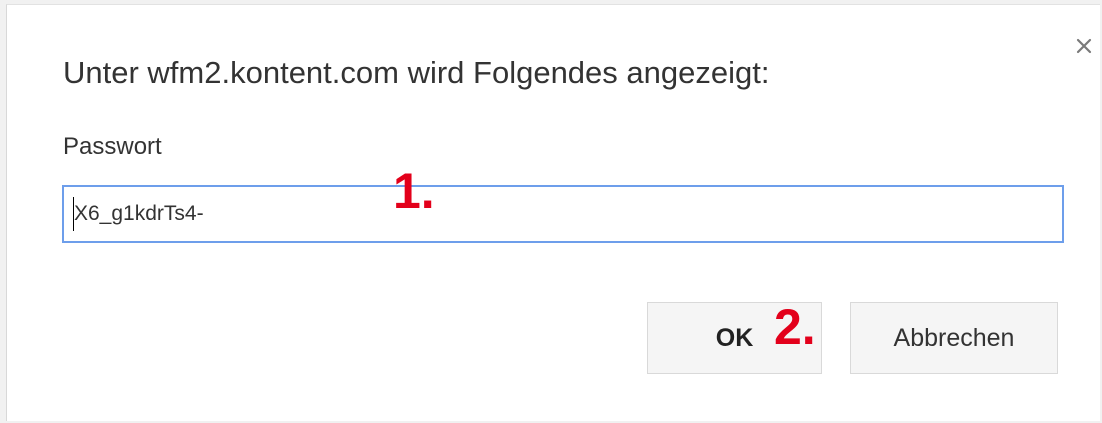 Image resolution: width=1102 pixels, height=423 pixels. Describe the element at coordinates (414, 191) in the screenshot. I see `step-annotation-1: 1.` at that location.